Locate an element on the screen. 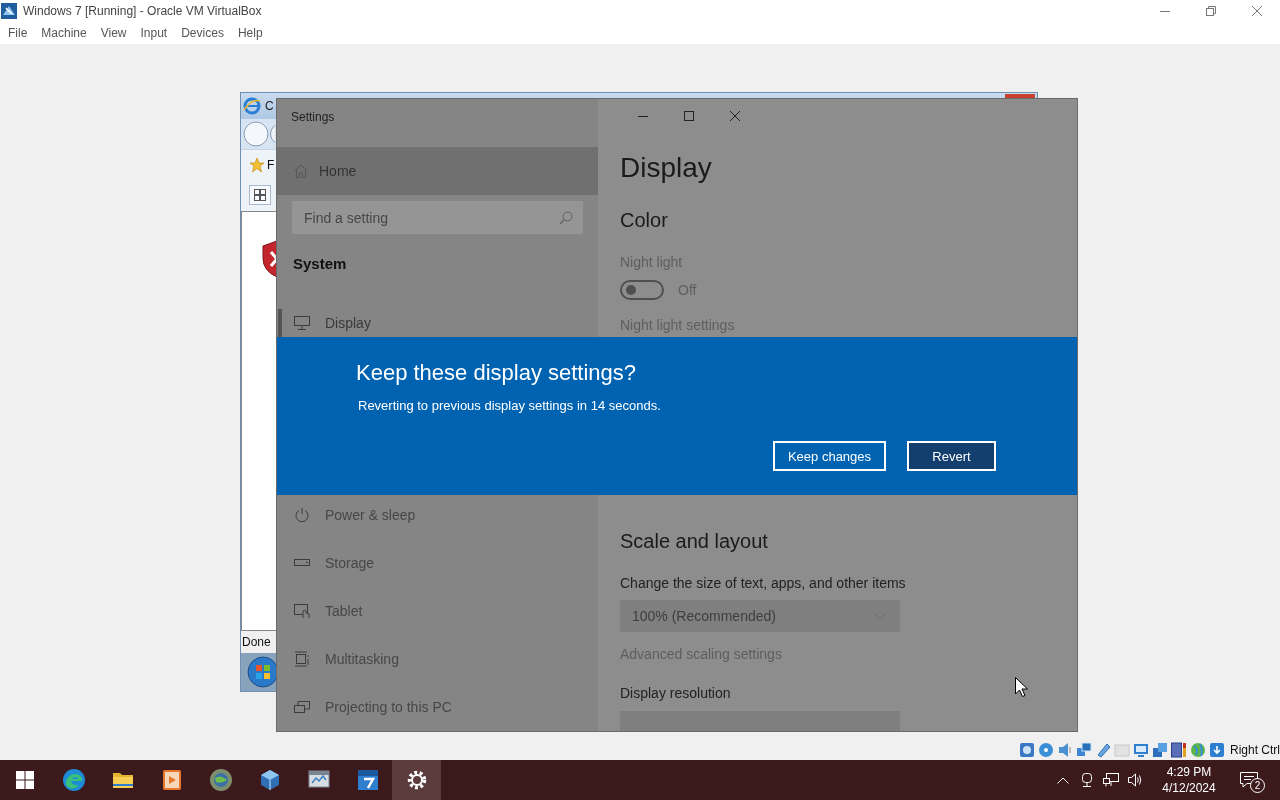 The image size is (1280, 800). projecting-icon is located at coordinates (302, 707).